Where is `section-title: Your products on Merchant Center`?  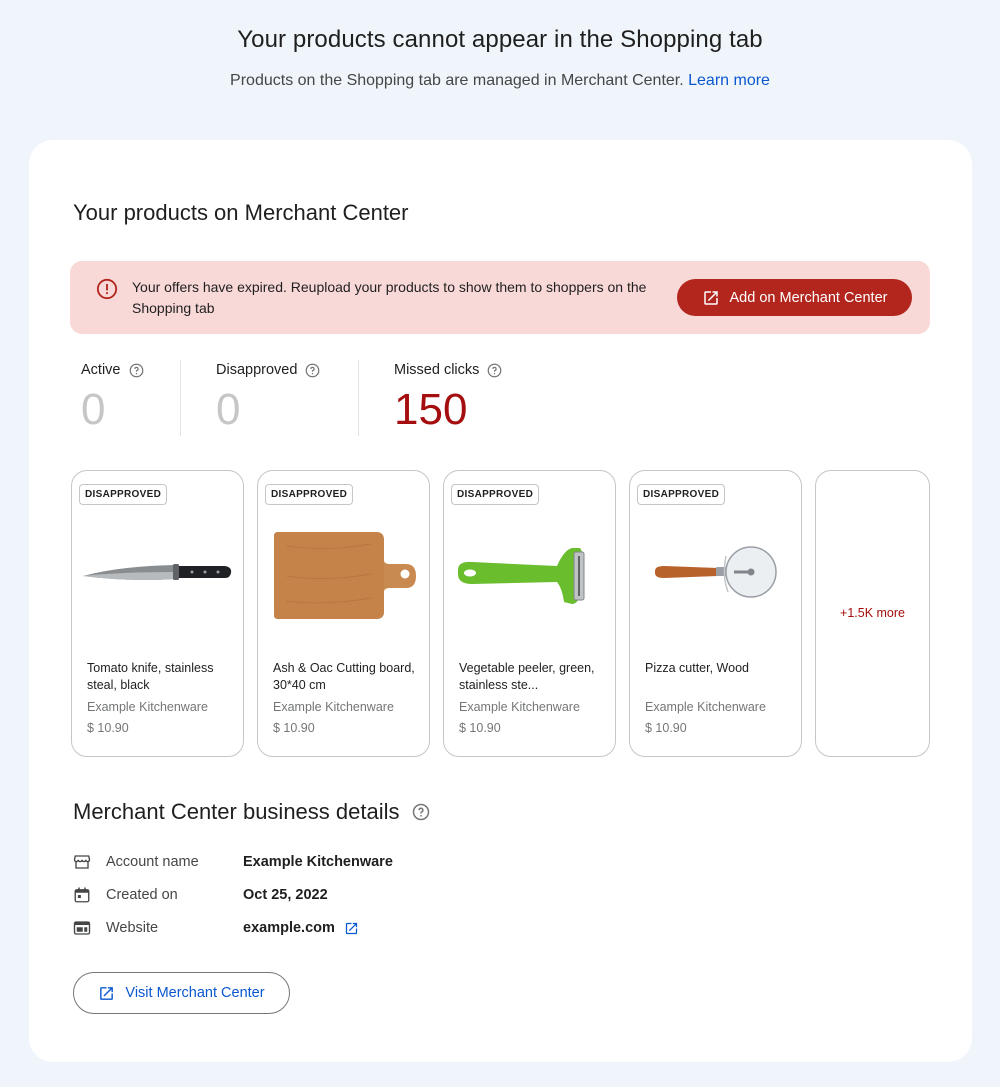
section-title: Your products on Merchant Center is located at coordinates (241, 212).